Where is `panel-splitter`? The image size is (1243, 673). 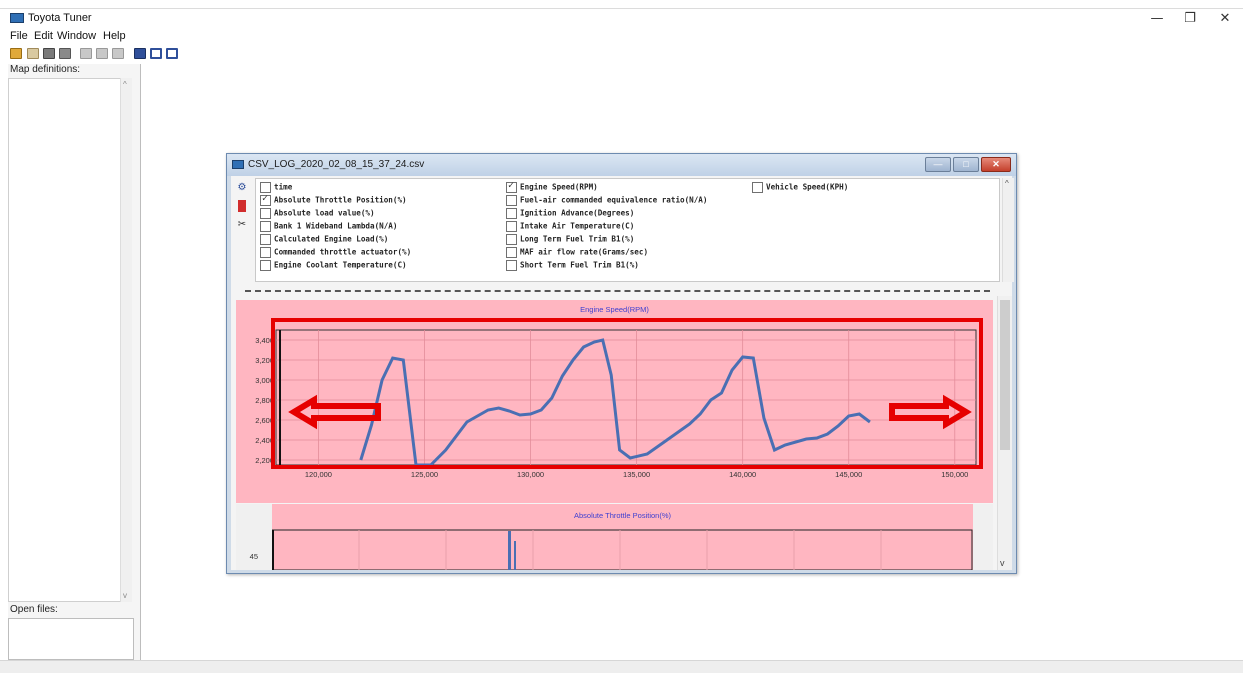
panel-splitter is located at coordinates (616, 289).